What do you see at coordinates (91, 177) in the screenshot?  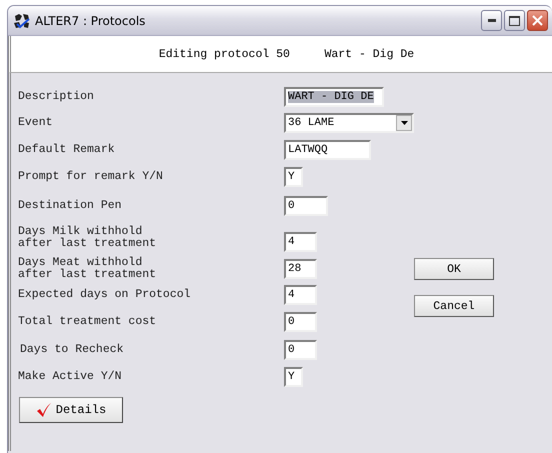 I see `field-label: Prompt for remark Y/N` at bounding box center [91, 177].